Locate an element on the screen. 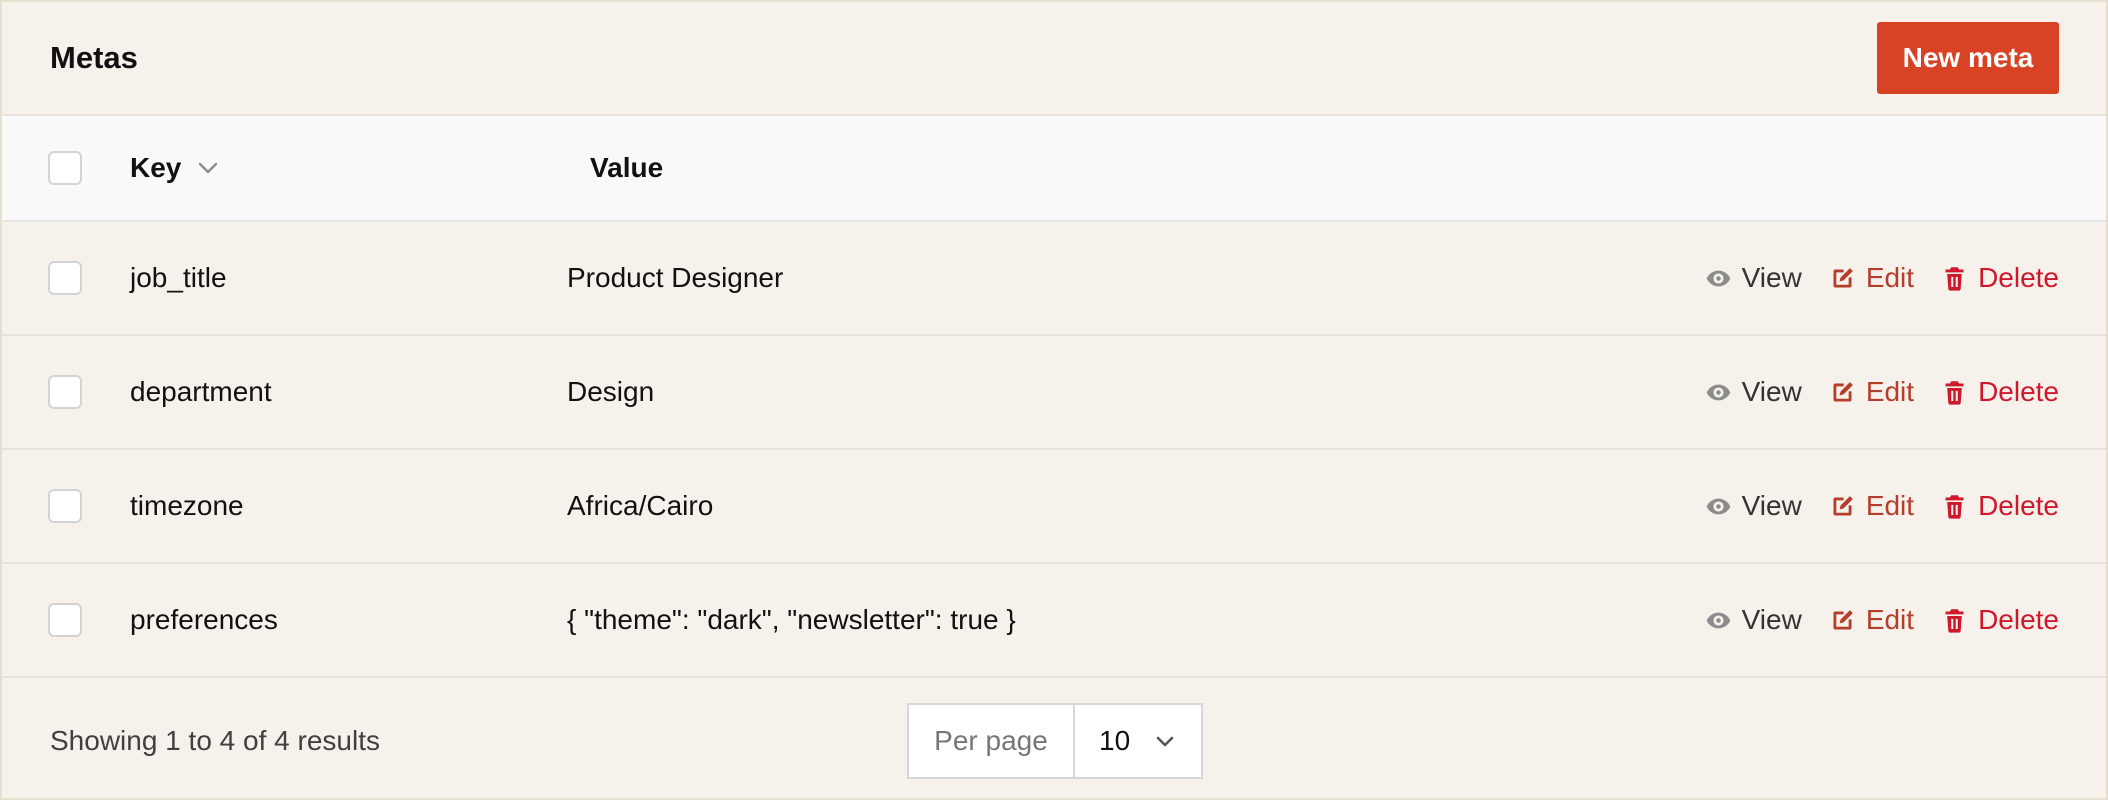 The width and height of the screenshot is (2108, 800). page-title: Metas is located at coordinates (94, 57).